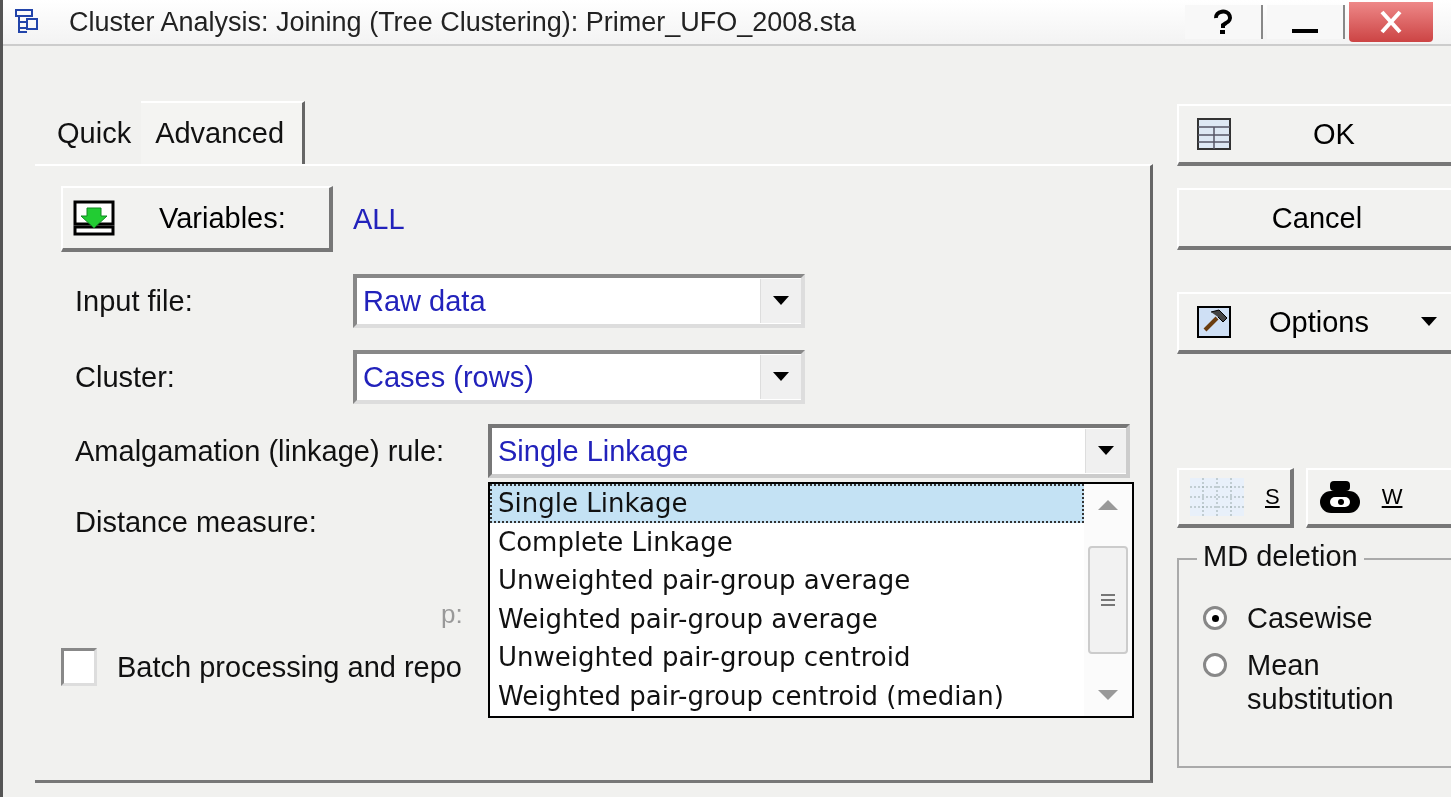  What do you see at coordinates (1224, 22) in the screenshot?
I see `help-button` at bounding box center [1224, 22].